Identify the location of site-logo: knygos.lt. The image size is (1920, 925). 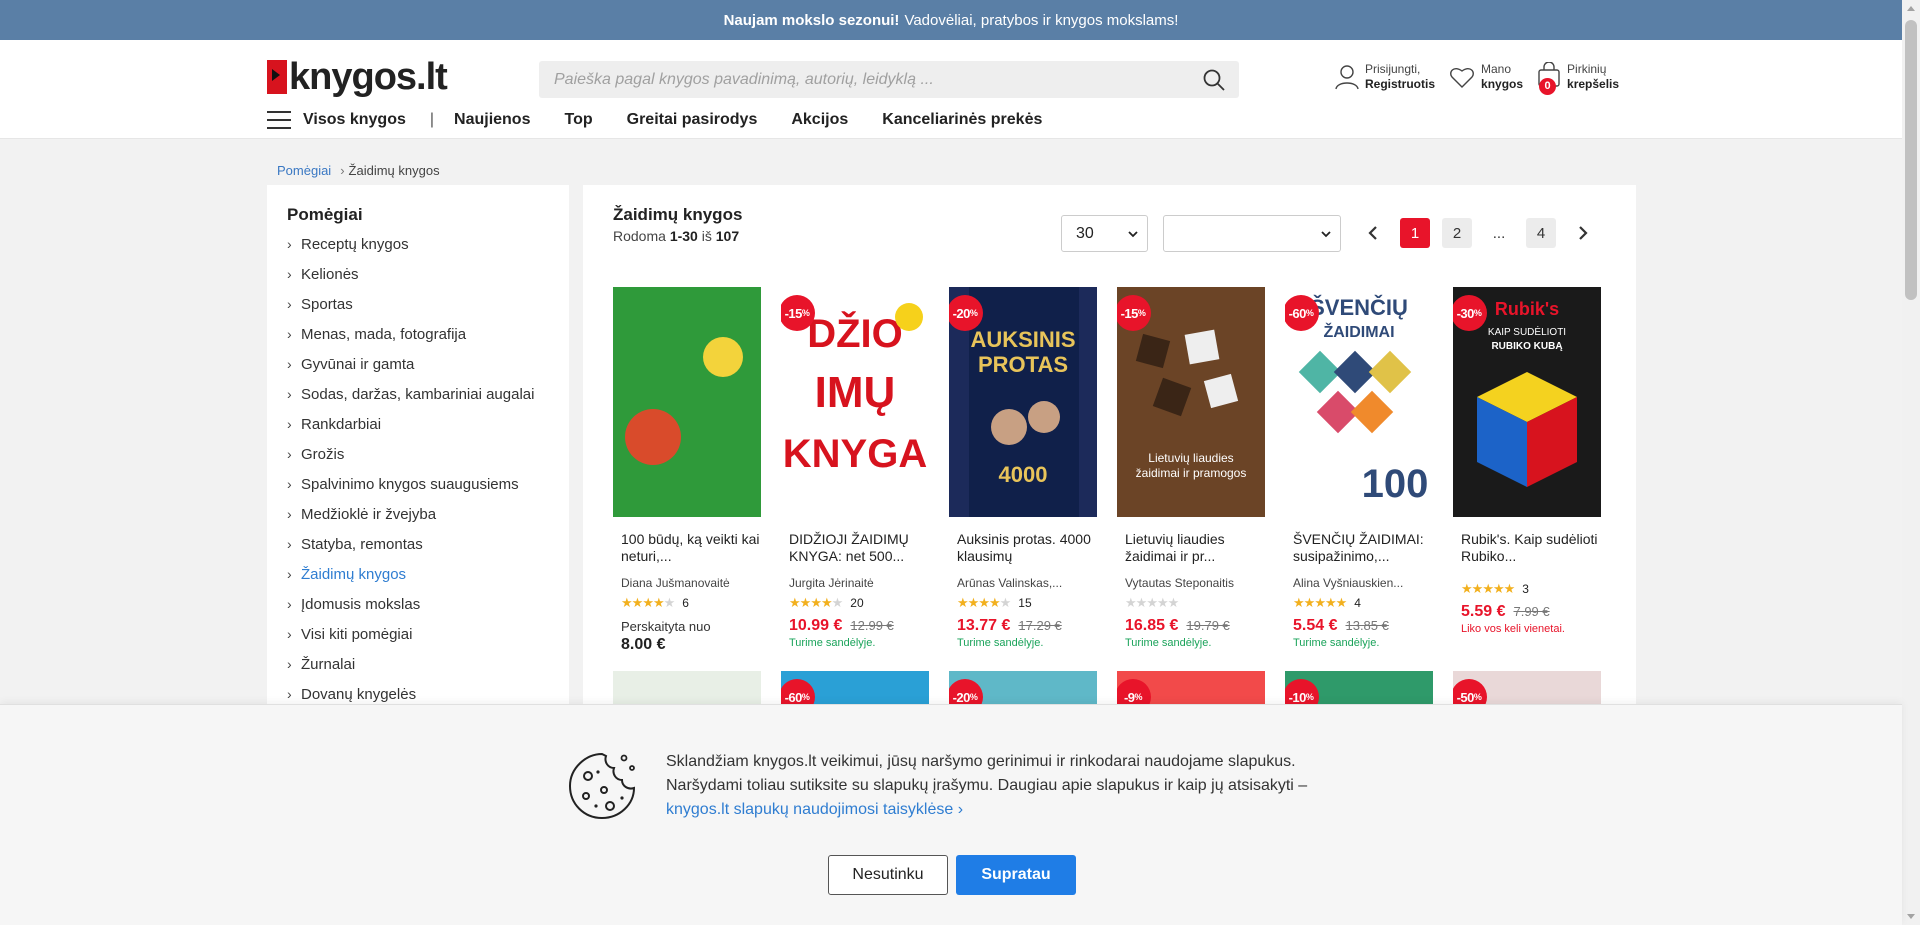
(357, 77).